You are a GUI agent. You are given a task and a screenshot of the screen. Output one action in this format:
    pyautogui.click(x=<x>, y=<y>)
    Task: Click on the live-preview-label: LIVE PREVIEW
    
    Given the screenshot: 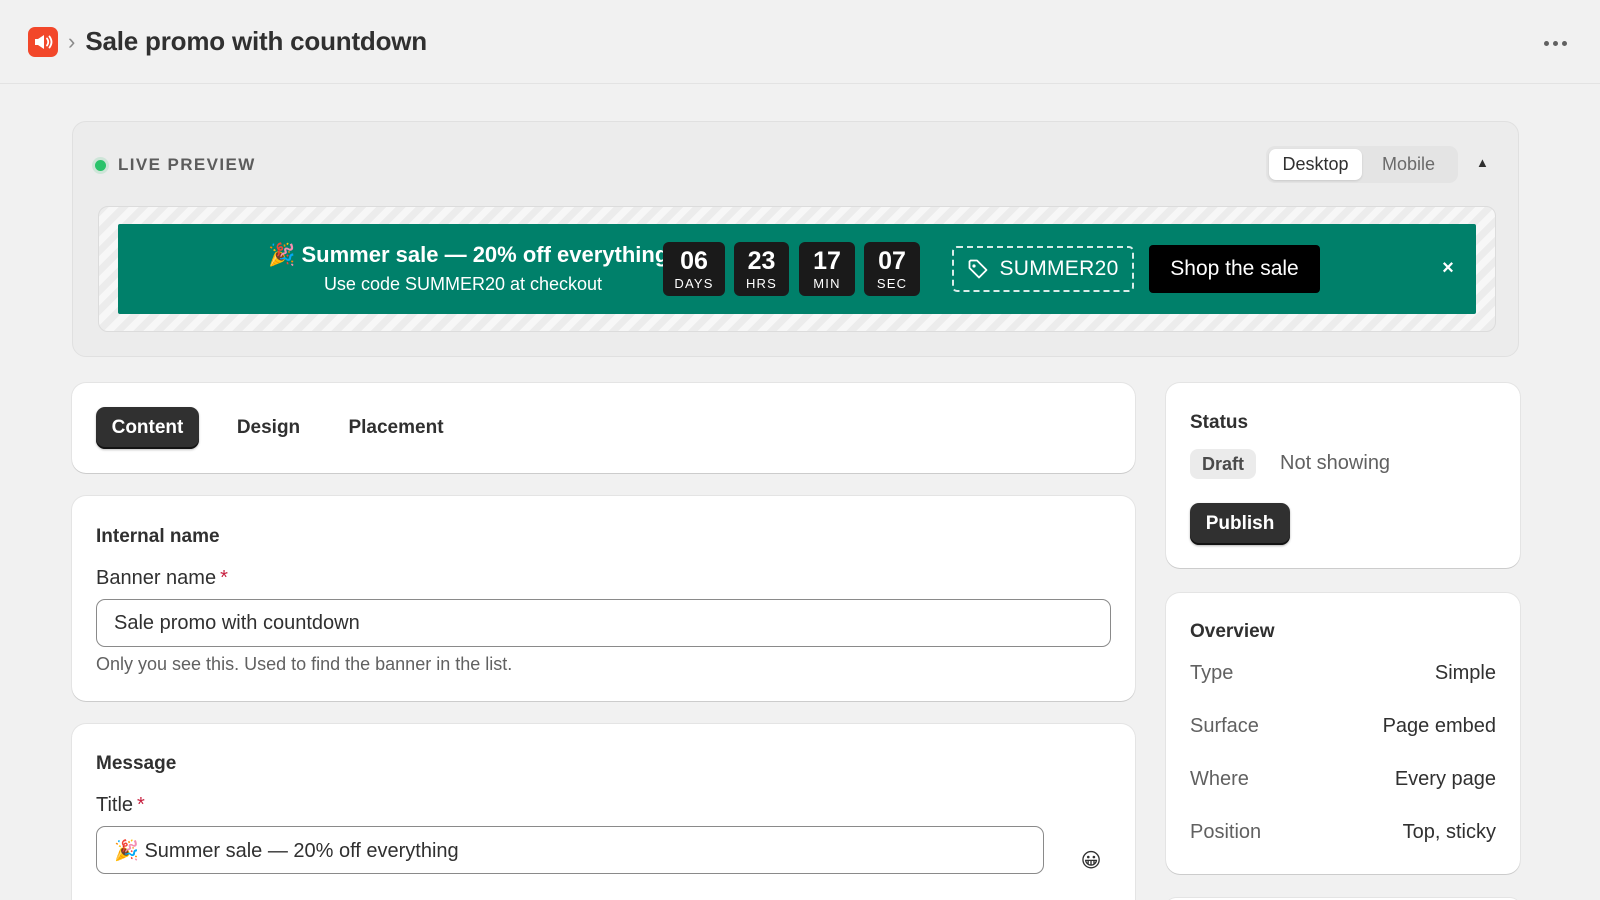 What is the action you would take?
    pyautogui.click(x=175, y=165)
    